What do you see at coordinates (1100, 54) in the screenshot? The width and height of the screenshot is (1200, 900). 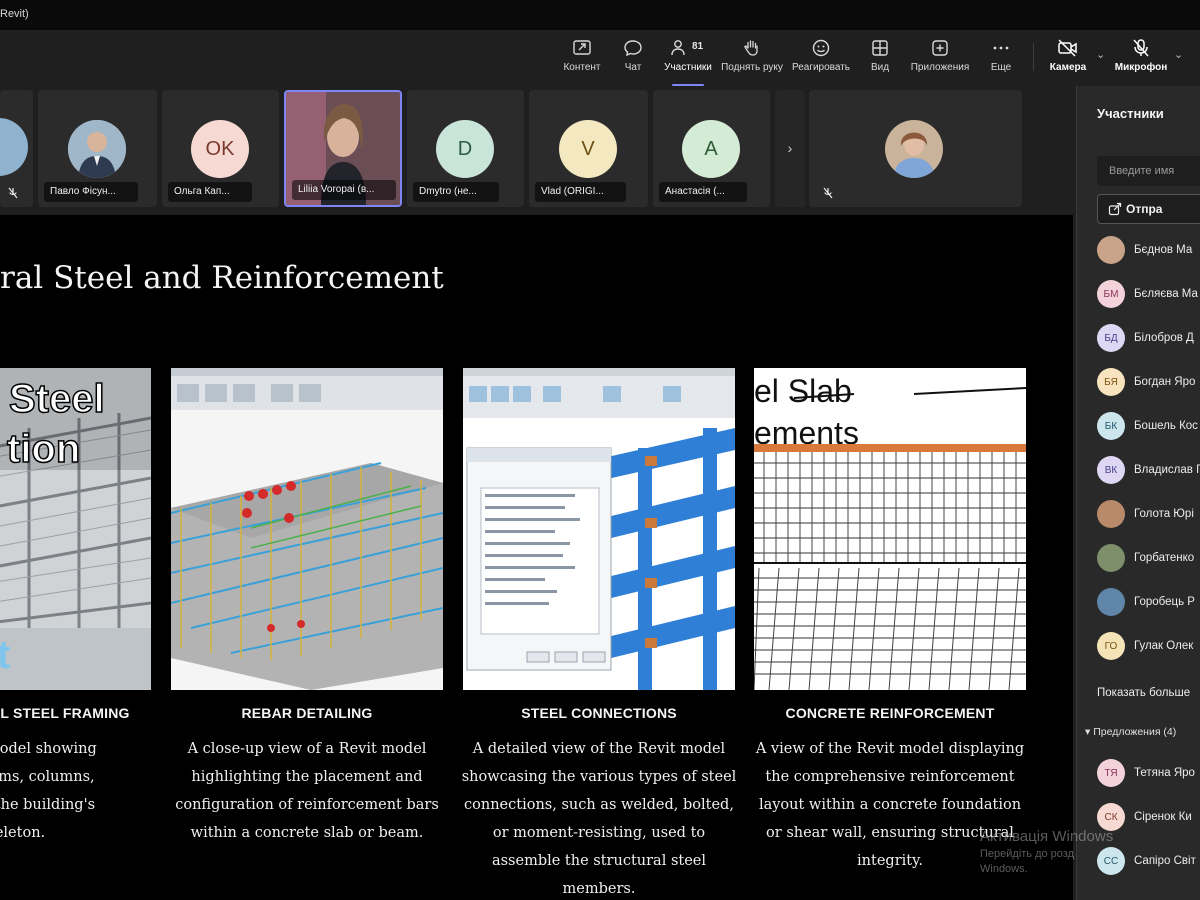 I see `camera-options-chevron-icon: ⌄` at bounding box center [1100, 54].